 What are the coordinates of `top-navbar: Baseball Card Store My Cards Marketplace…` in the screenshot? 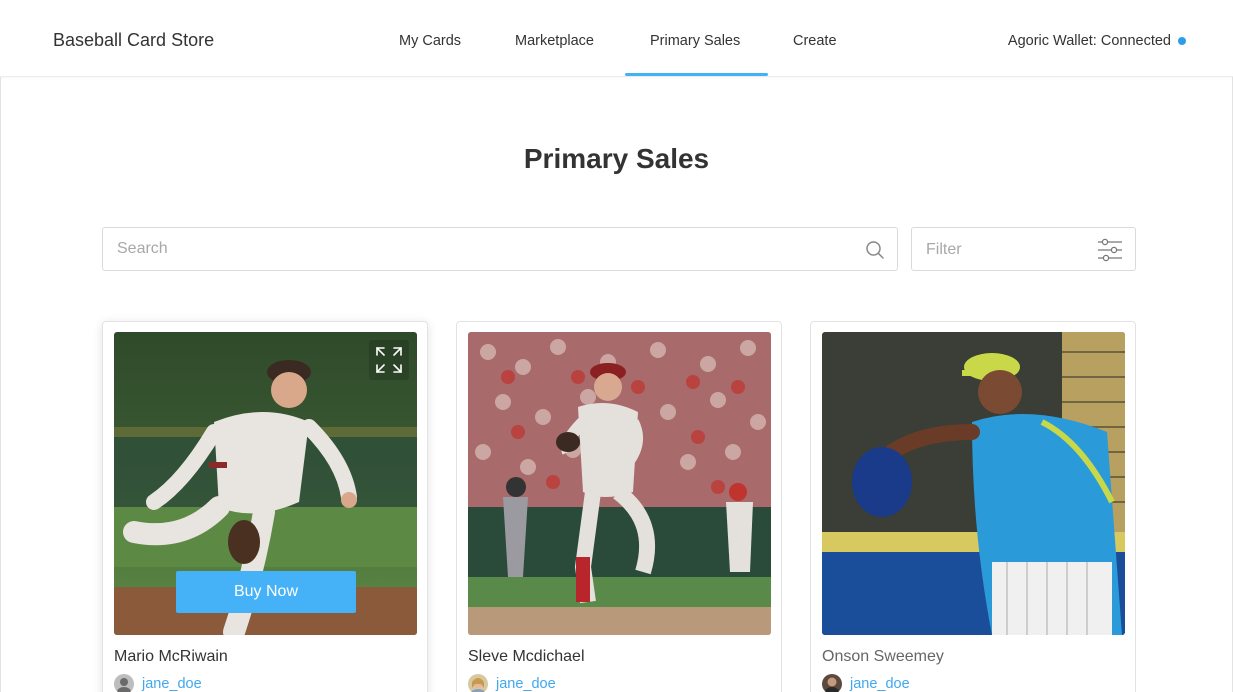 It's located at (616, 38).